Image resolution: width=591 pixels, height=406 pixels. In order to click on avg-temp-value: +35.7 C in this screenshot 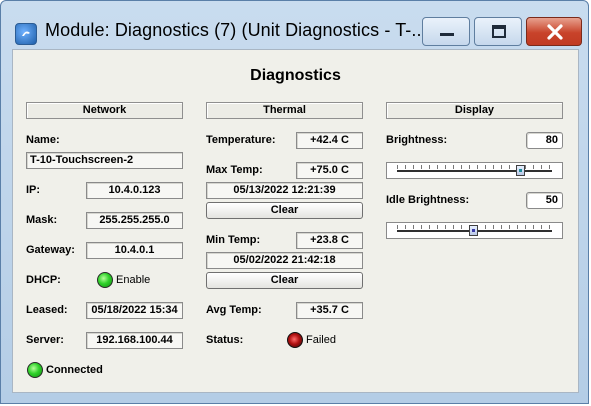, I will do `click(329, 310)`.